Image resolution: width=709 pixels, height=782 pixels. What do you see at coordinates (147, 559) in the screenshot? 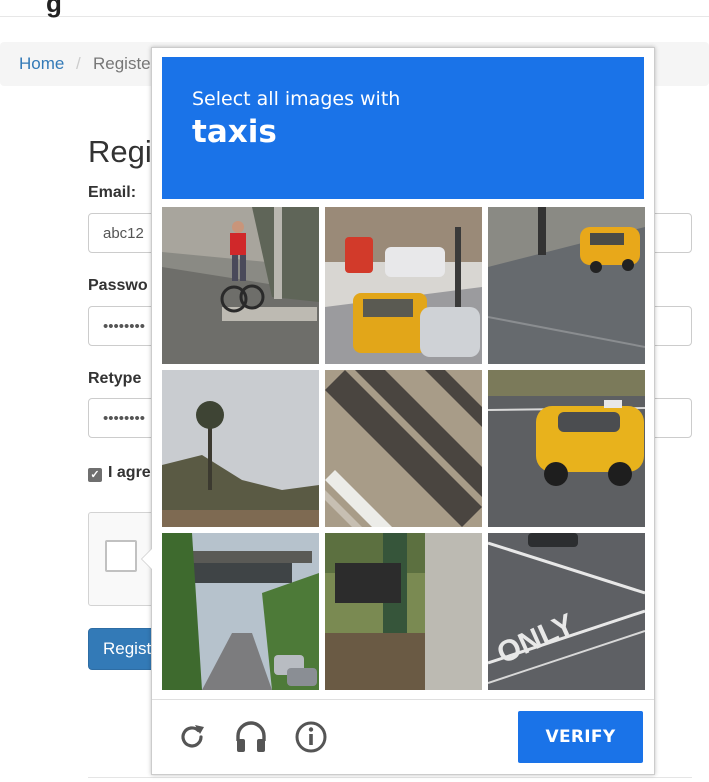
I see `popup-arrow-inner` at bounding box center [147, 559].